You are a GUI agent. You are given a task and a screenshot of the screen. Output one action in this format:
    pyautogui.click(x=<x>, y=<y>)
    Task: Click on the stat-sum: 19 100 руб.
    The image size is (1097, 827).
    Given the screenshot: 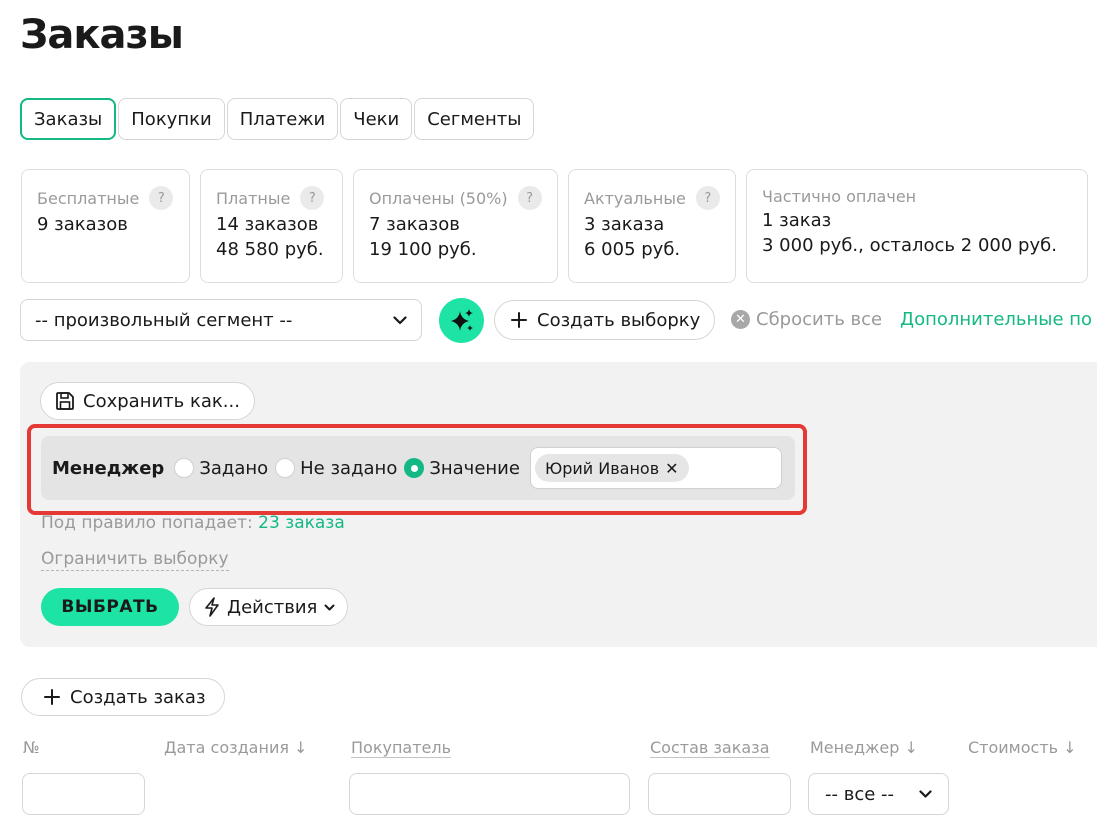 What is the action you would take?
    pyautogui.click(x=423, y=249)
    